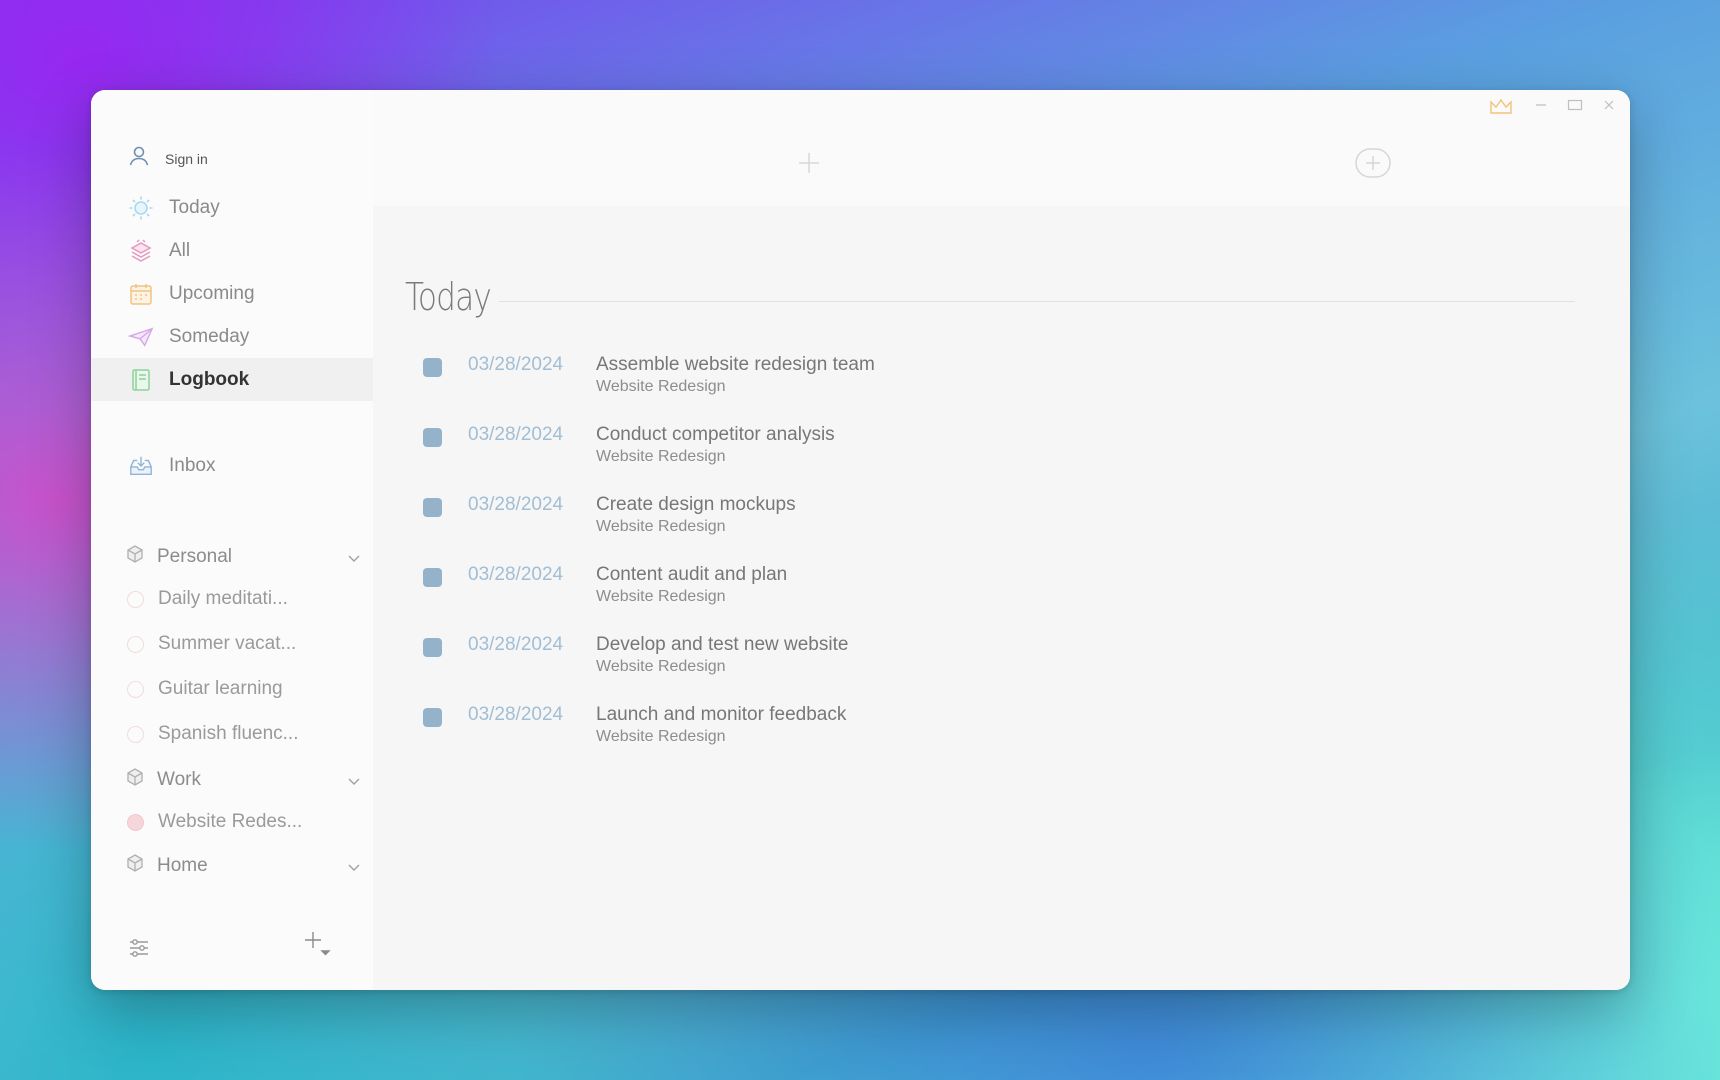 Image resolution: width=1720 pixels, height=1080 pixels. I want to click on task-title: Content audit and plan, so click(692, 574).